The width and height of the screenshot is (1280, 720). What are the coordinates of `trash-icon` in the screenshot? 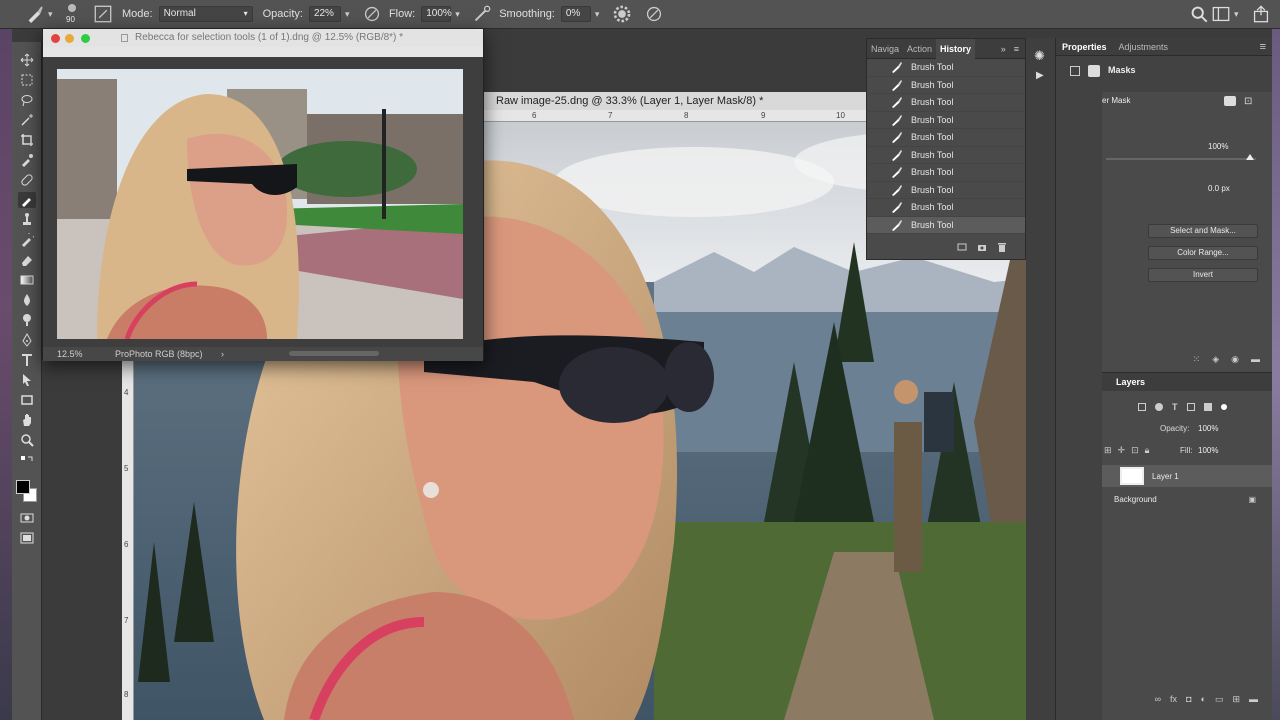 It's located at (1002, 248).